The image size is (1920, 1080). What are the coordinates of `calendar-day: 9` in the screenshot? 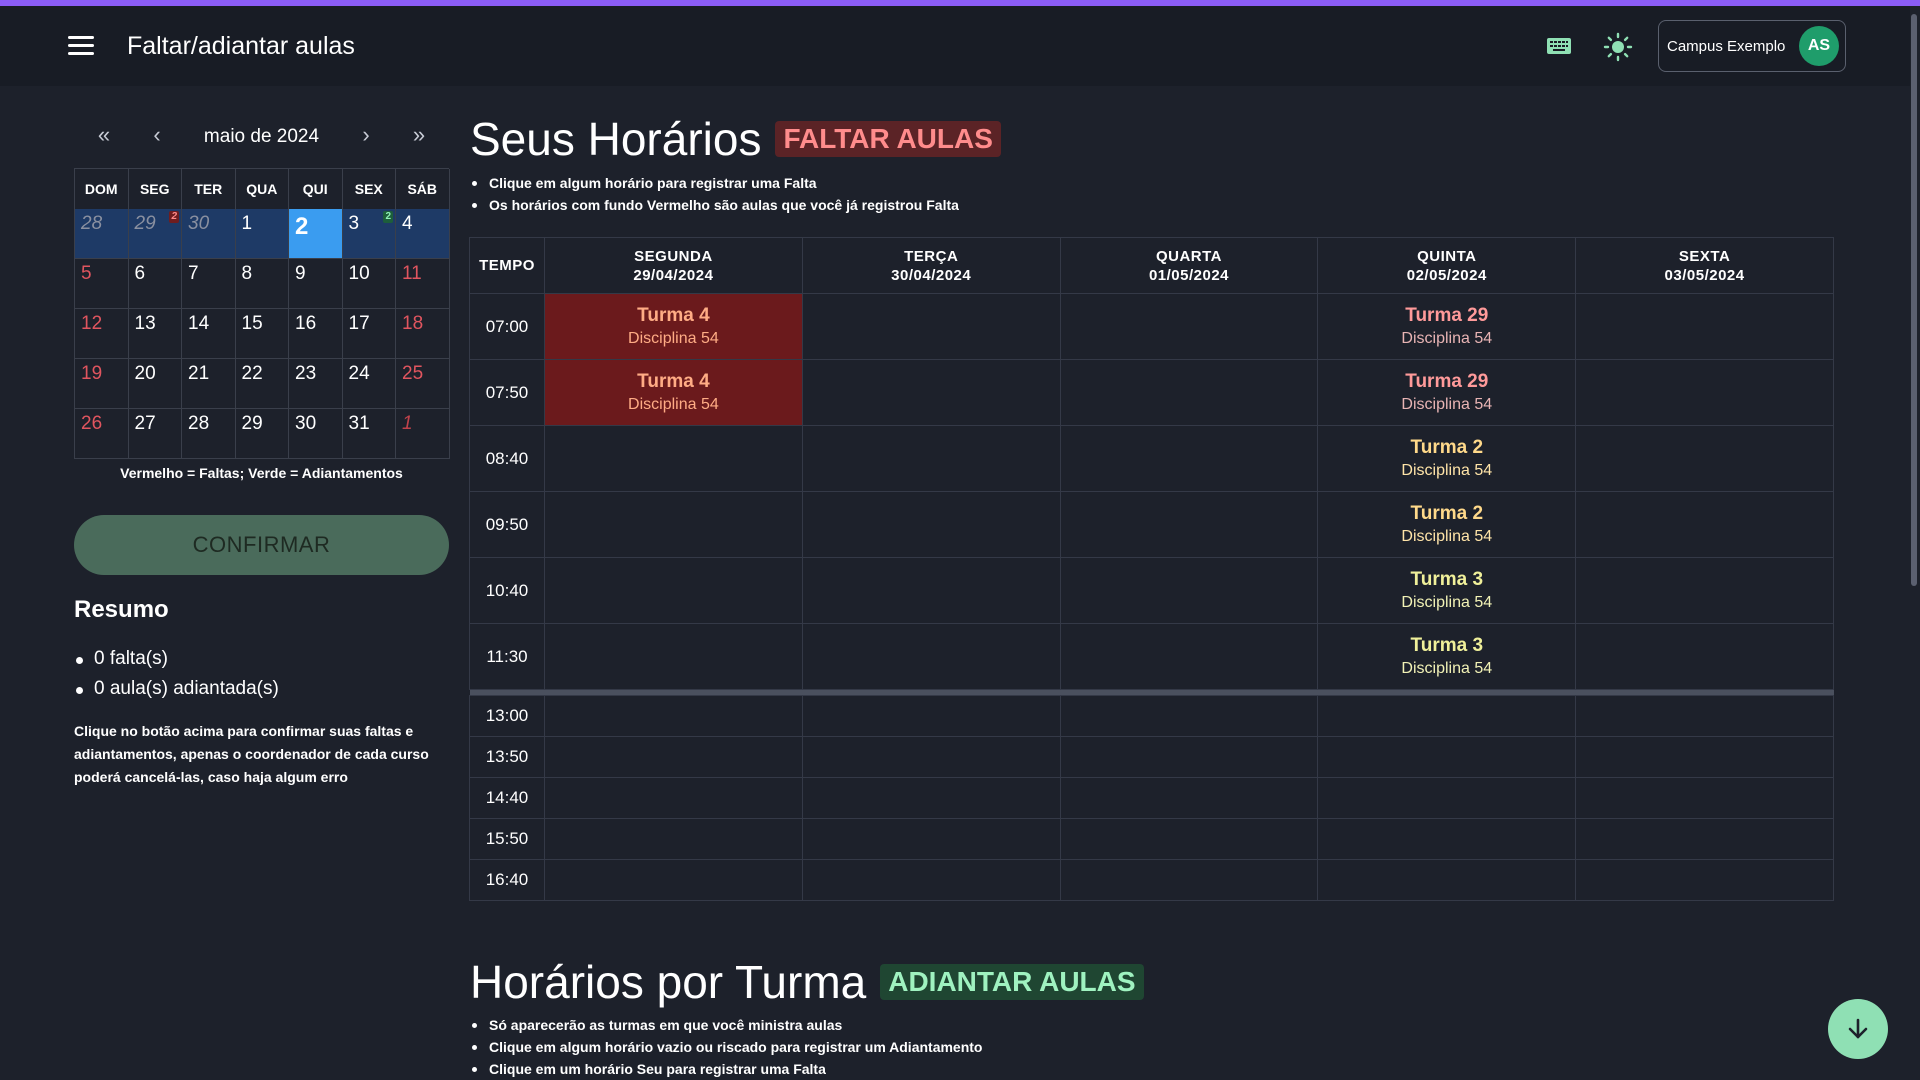 It's located at (316, 284).